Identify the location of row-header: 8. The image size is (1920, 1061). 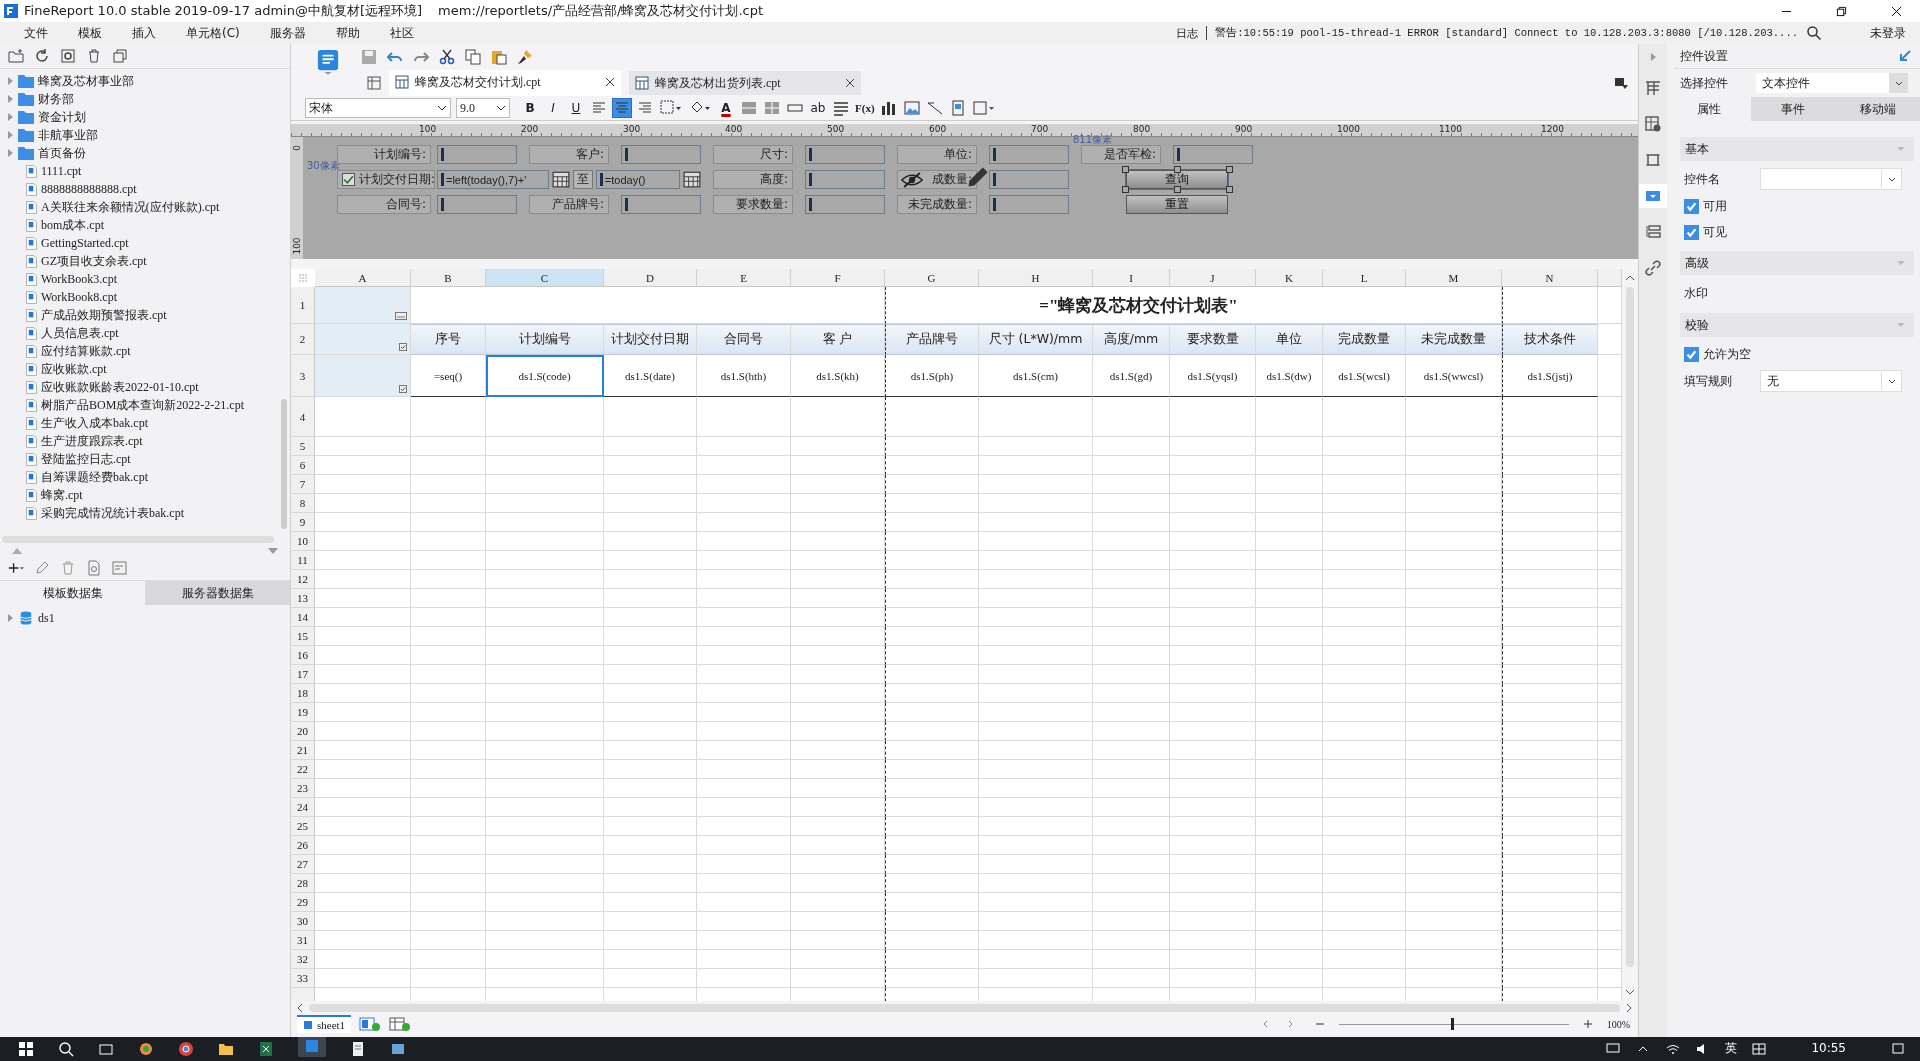
(303, 503).